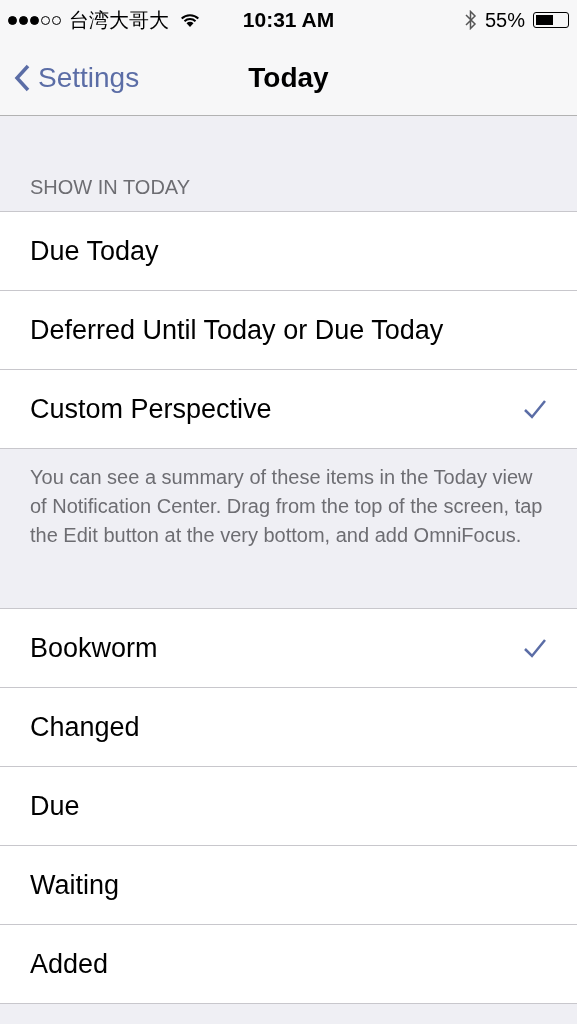  Describe the element at coordinates (70, 77) in the screenshot. I see `back-button: Settings` at that location.